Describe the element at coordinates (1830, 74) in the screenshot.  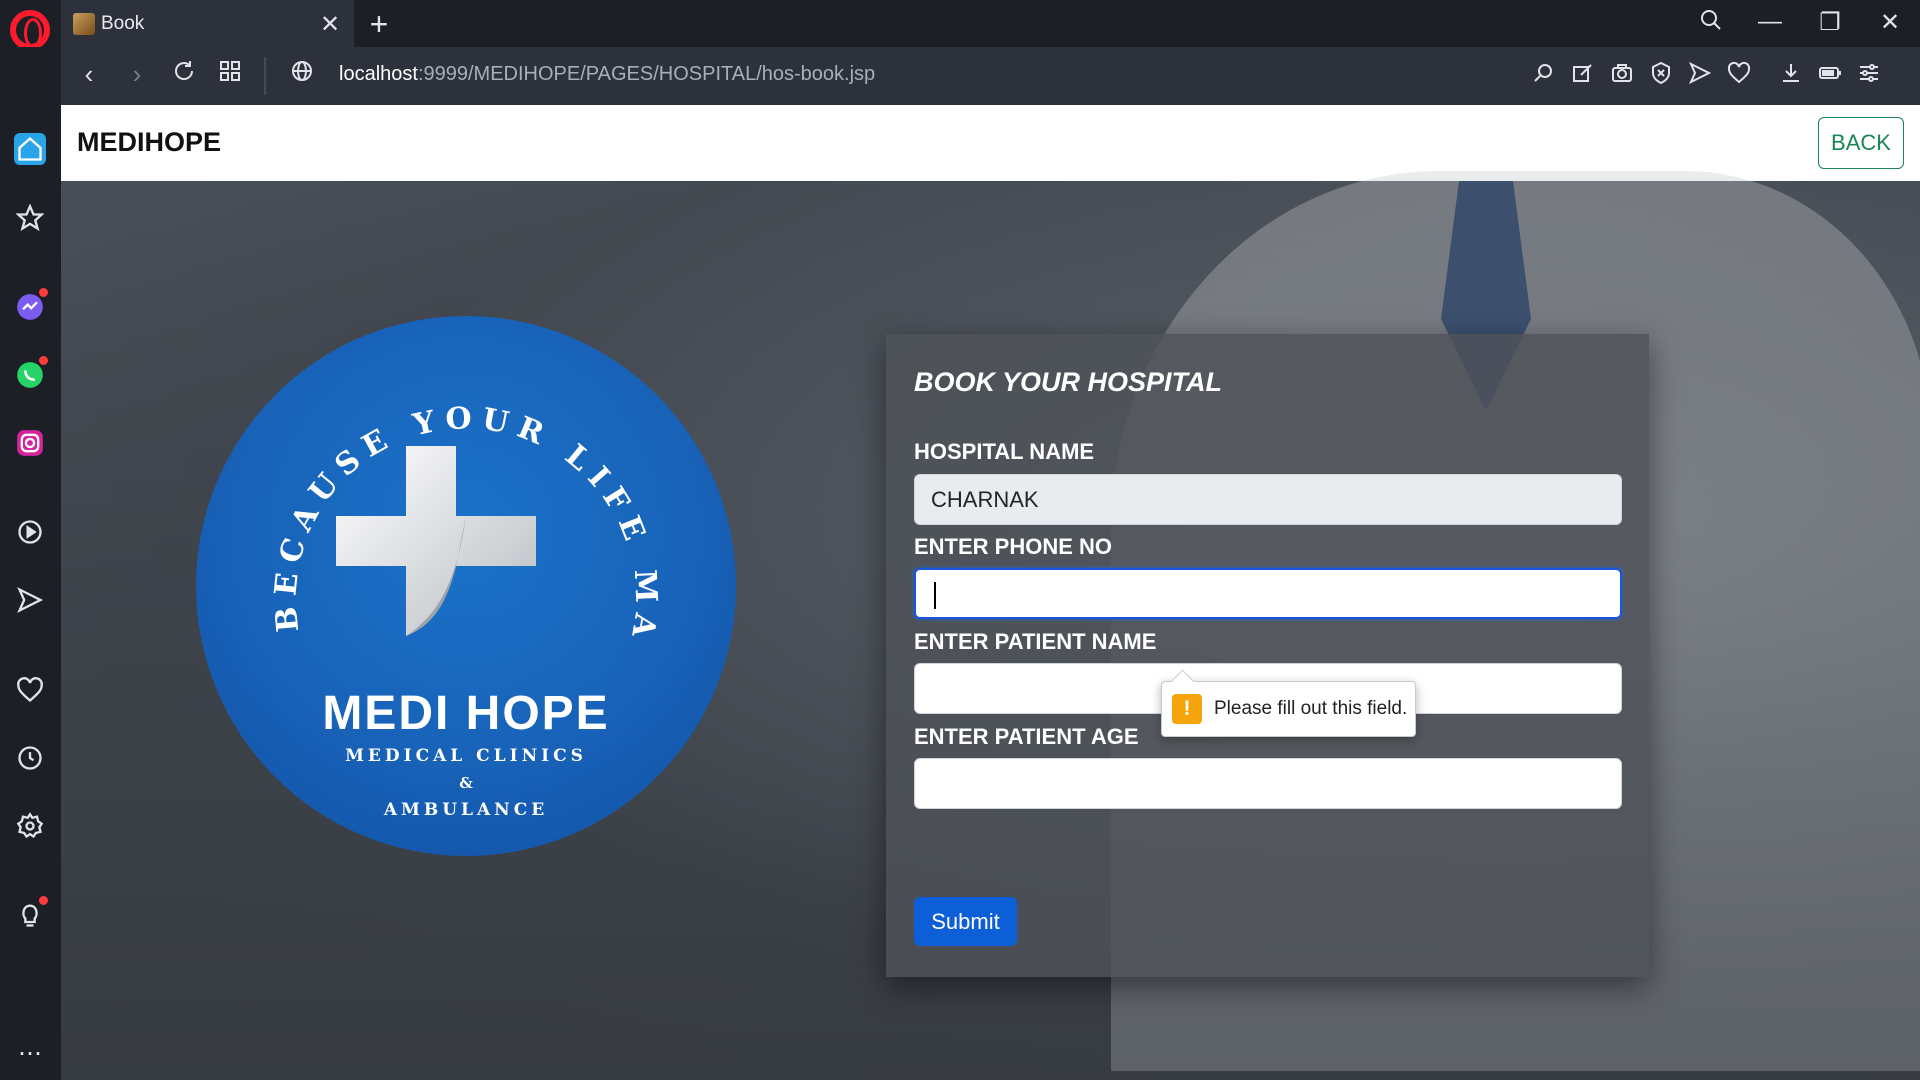
I see `battery-icon` at that location.